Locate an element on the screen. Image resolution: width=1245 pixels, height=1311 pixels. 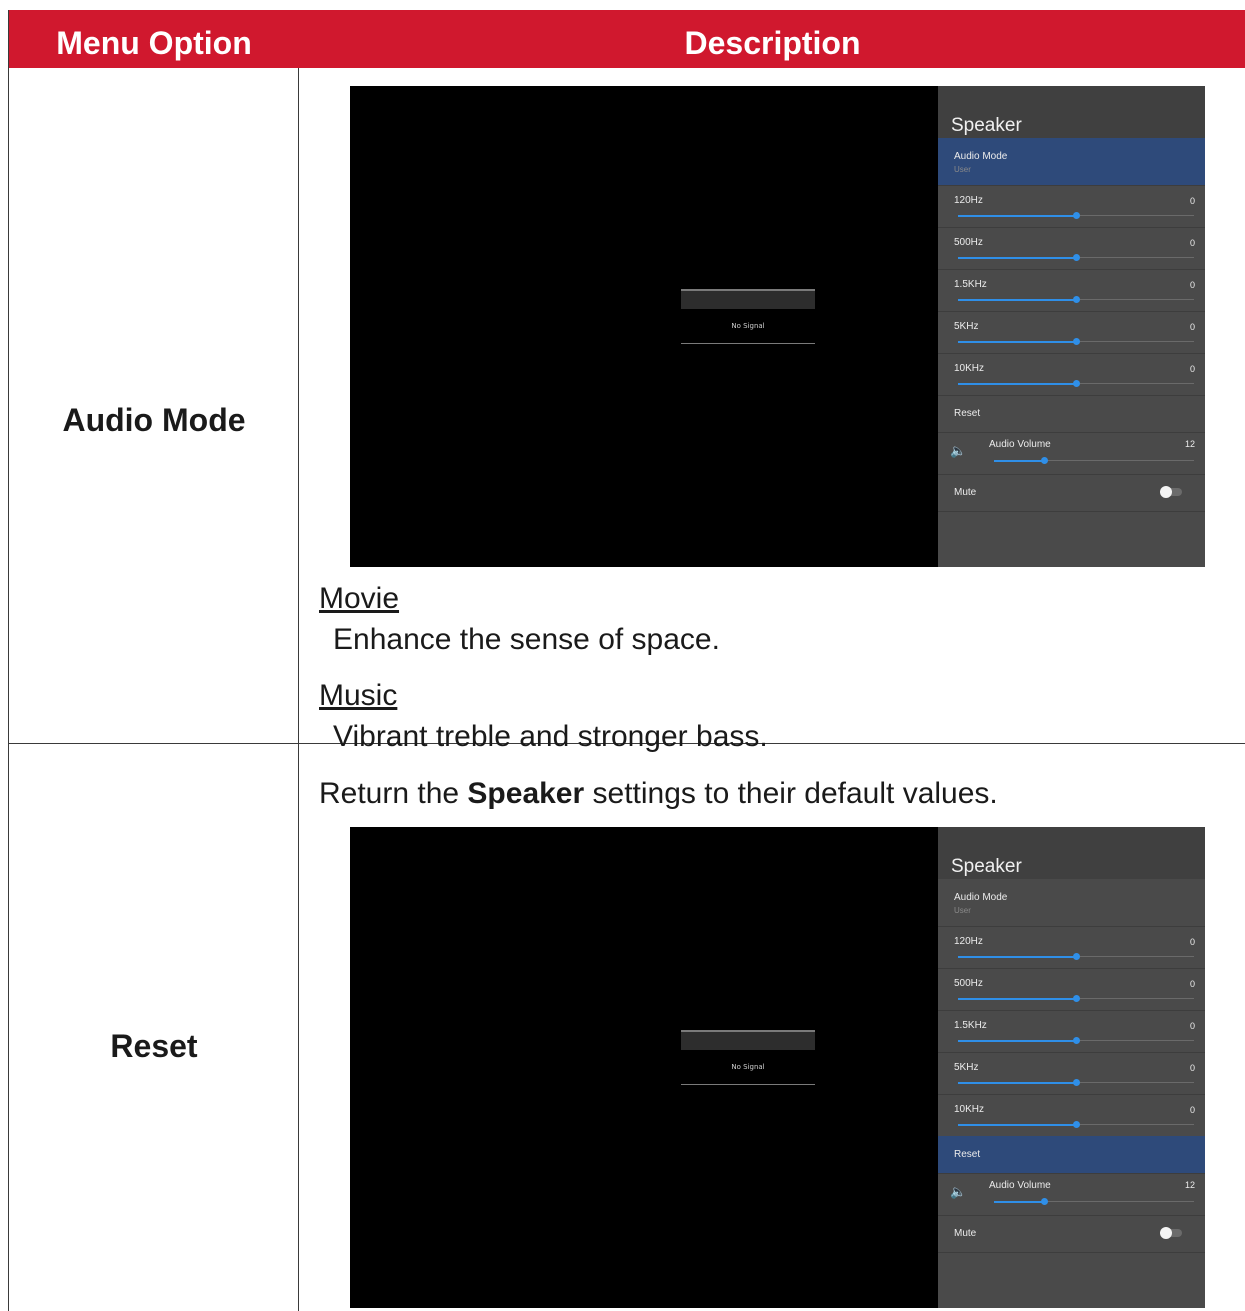
table-header: Menu Option Description is located at coordinates (627, 39).